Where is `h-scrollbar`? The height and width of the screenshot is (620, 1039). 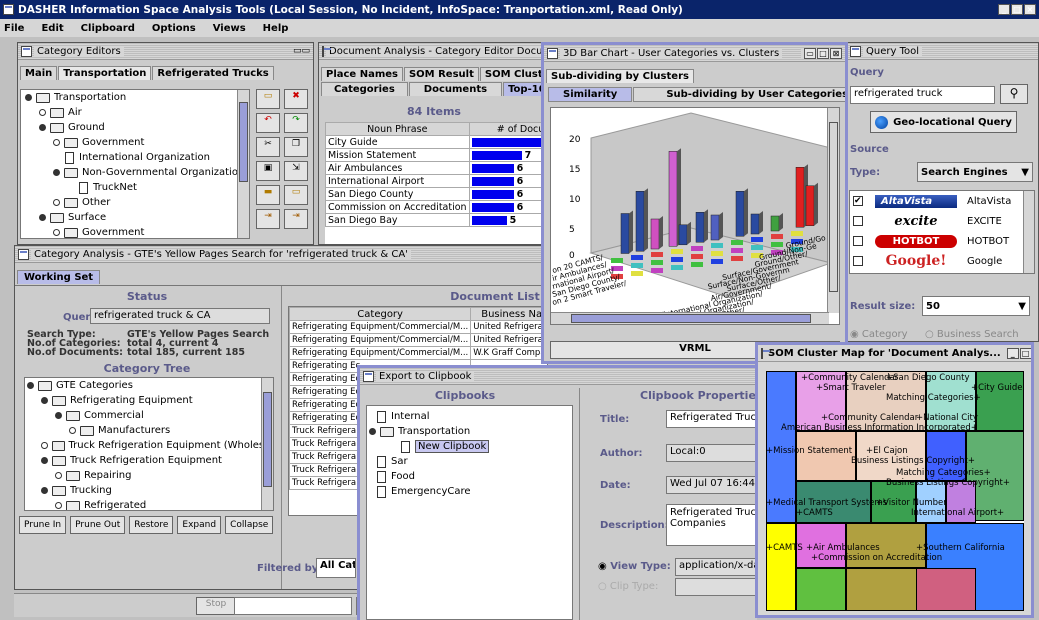 h-scrollbar is located at coordinates (690, 318).